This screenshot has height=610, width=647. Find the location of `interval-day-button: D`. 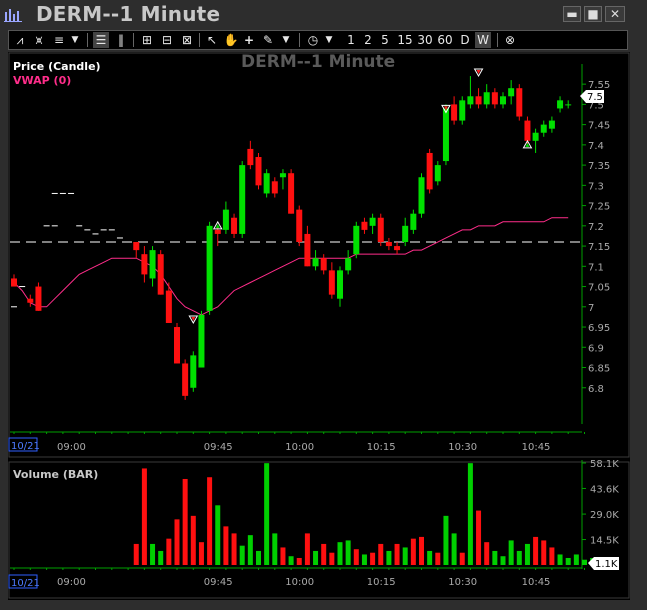

interval-day-button: D is located at coordinates (465, 40).